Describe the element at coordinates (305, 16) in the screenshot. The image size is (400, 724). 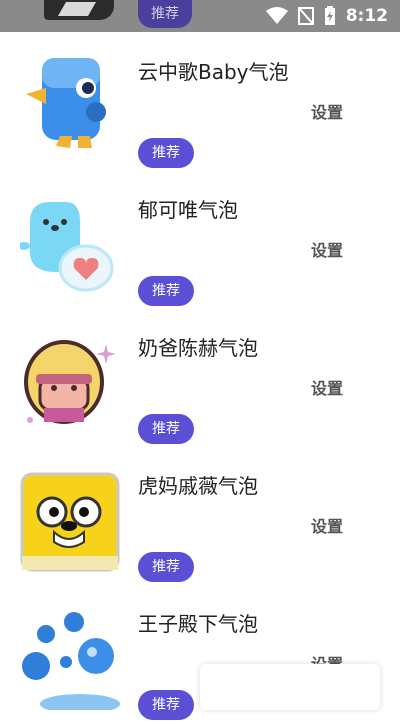
I see `no-signal-icon` at that location.